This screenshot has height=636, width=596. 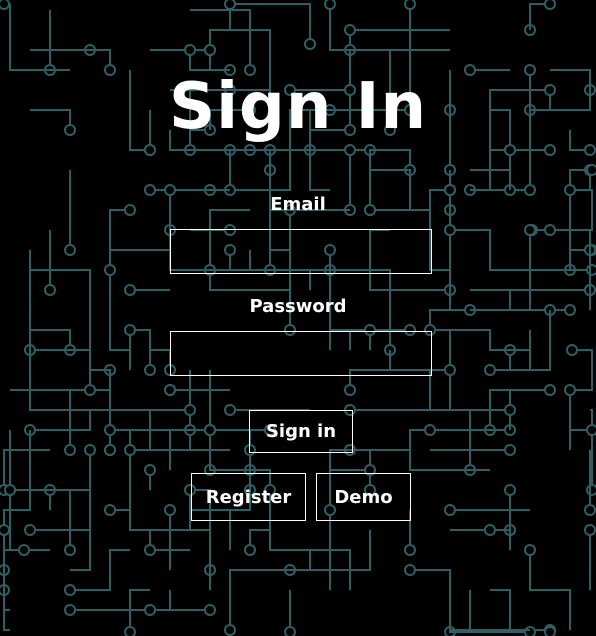 I want to click on password-field, so click(x=301, y=353).